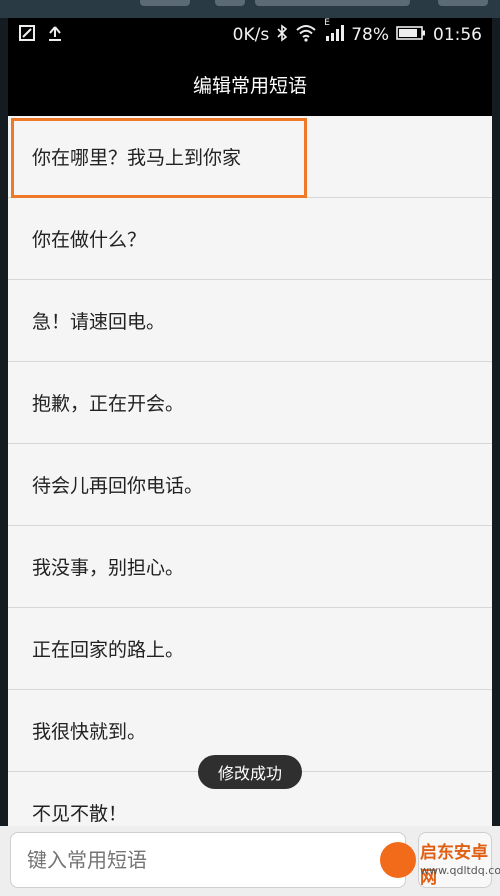 This screenshot has height=896, width=500. I want to click on phrase-item: 待会儿再回你电话。, so click(250, 485).